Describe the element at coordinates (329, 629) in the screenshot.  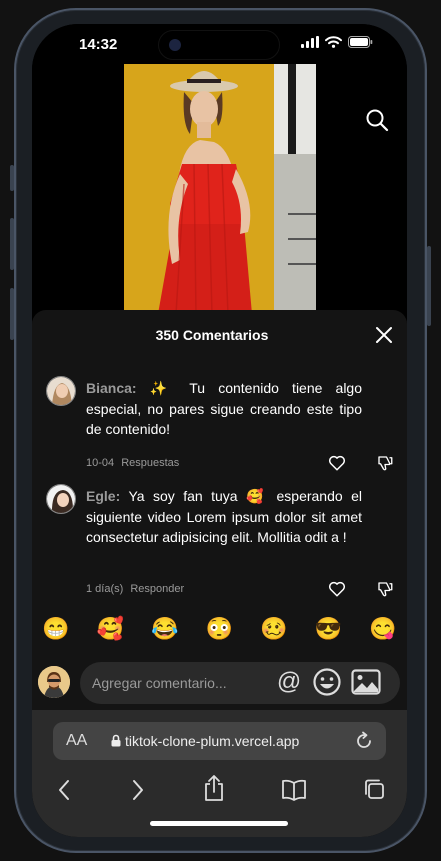
I see `emoji-button: 😎` at that location.